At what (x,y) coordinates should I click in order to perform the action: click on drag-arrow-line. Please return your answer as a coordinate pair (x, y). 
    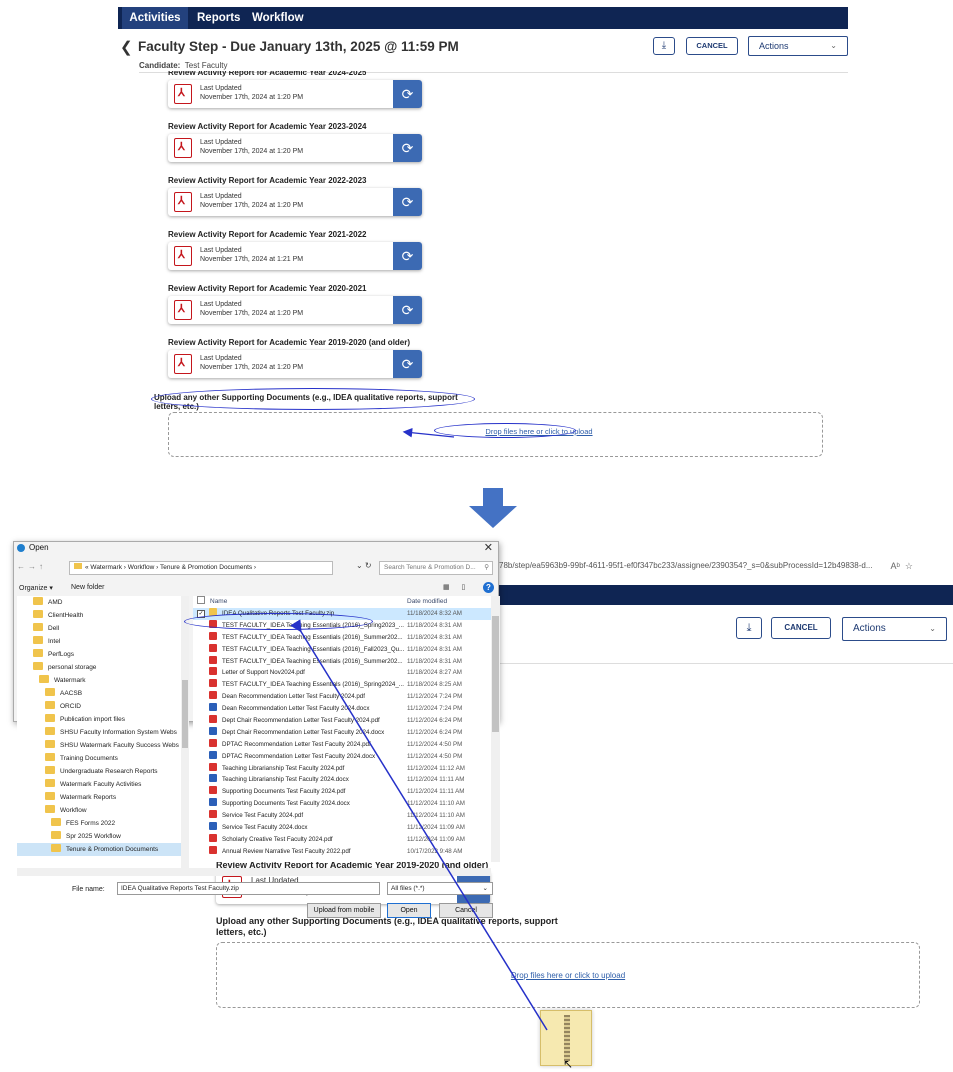
    Looking at the image, I should click on (419, 825).